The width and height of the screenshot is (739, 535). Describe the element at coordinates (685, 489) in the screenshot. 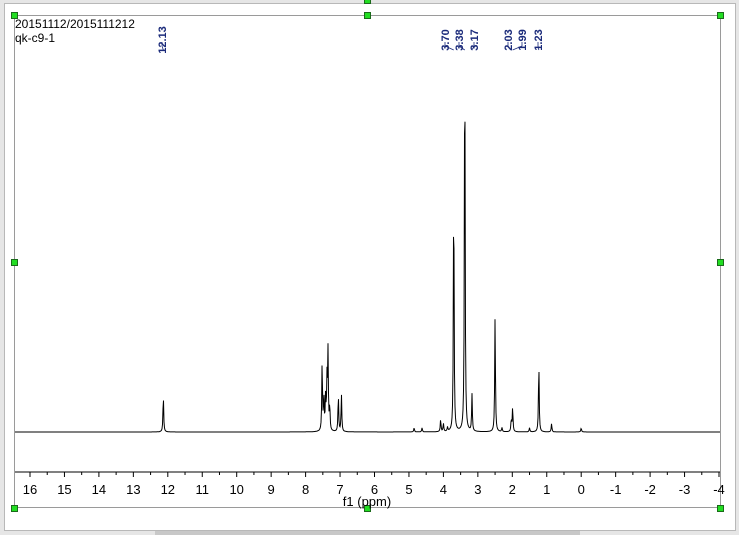

I see `x-tick-label: -3` at that location.